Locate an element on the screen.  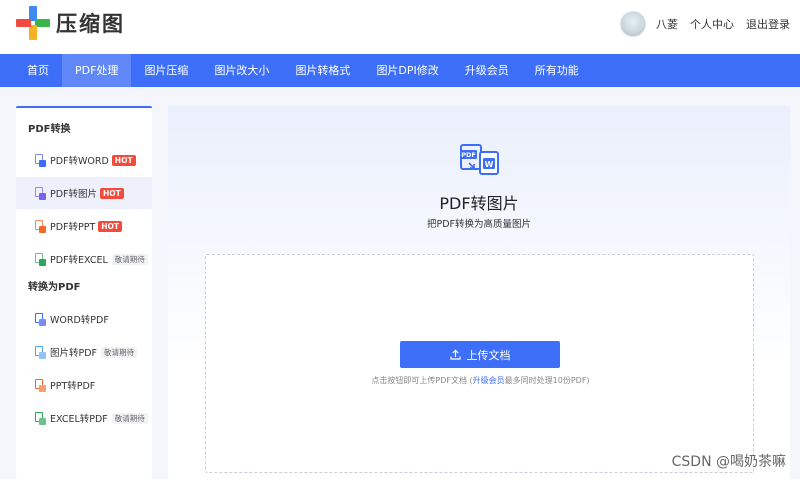
sidebar-item-label: WORD转PDF is located at coordinates (79, 320).